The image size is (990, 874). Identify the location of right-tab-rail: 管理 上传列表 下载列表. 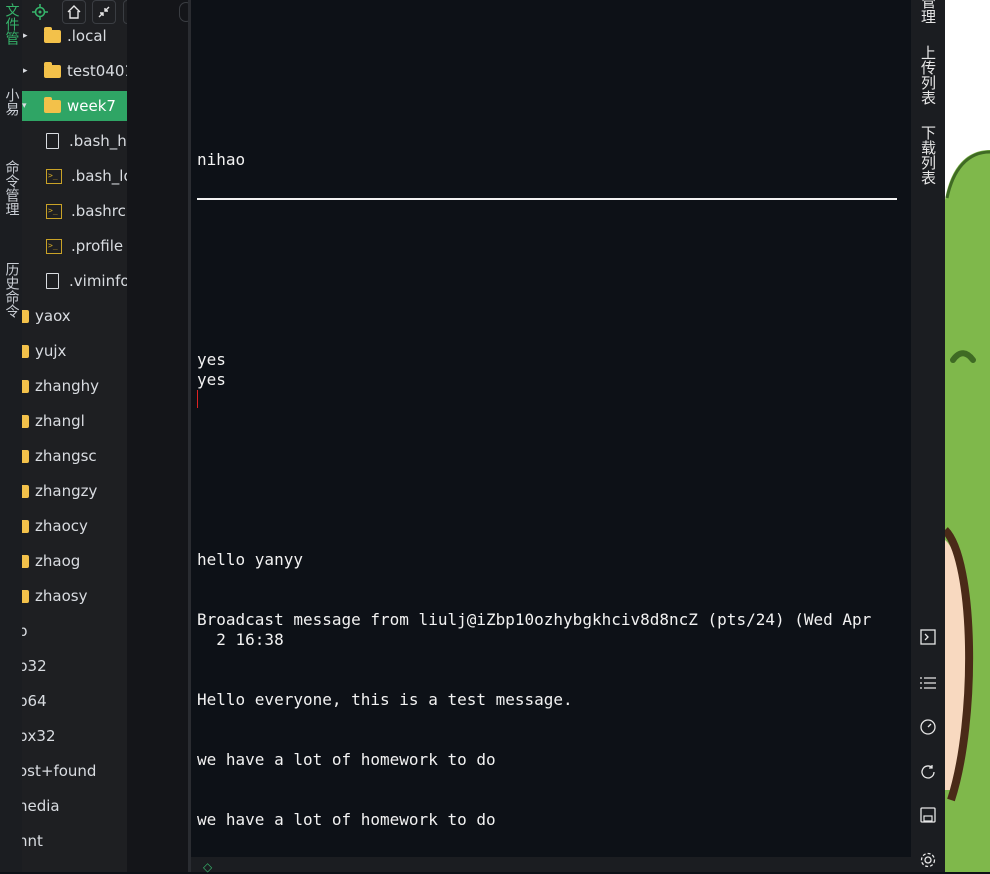
(928, 436).